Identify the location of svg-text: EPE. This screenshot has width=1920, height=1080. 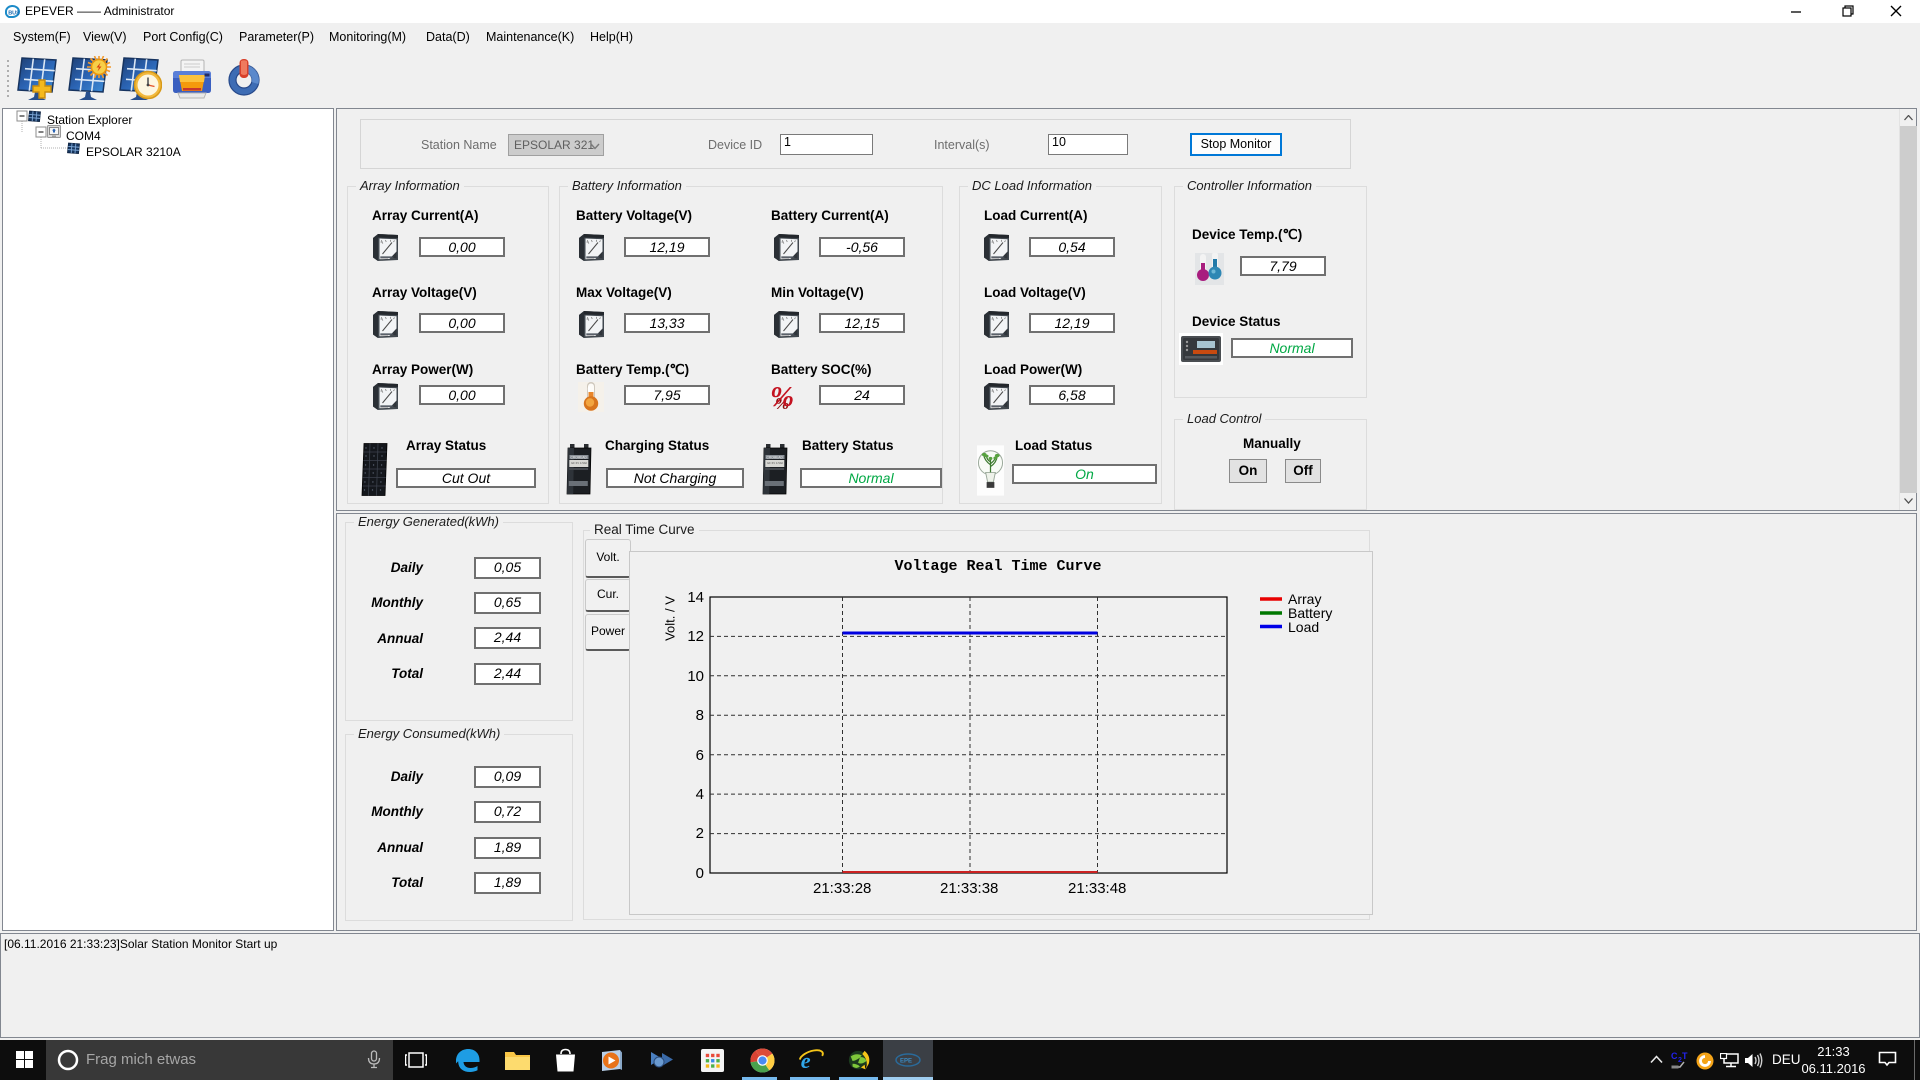
(906, 1062).